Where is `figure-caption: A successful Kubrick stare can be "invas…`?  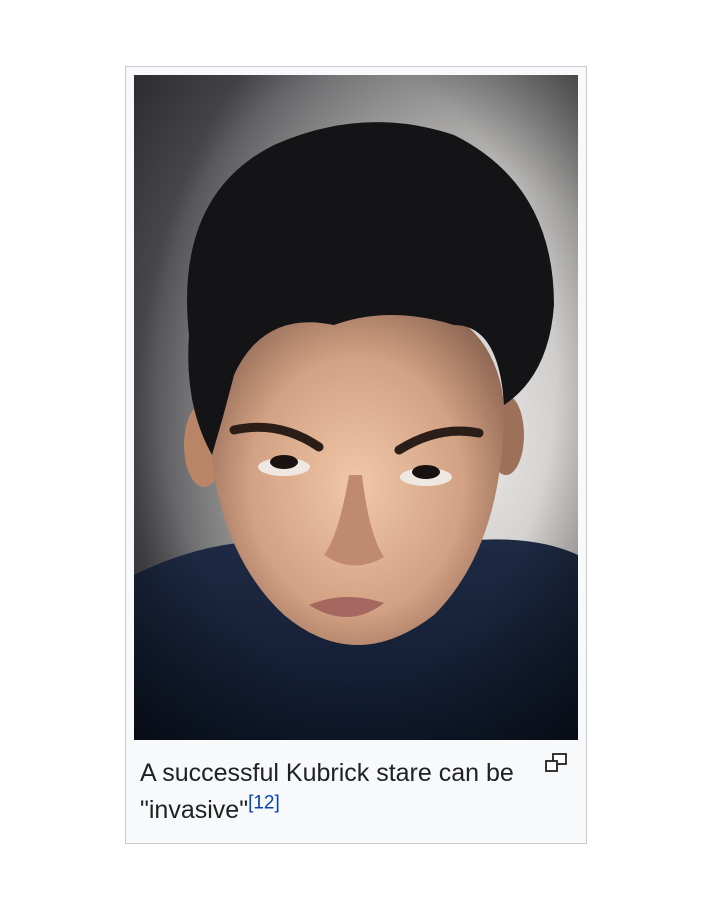
figure-caption: A successful Kubrick stare can be "invas… is located at coordinates (330, 792).